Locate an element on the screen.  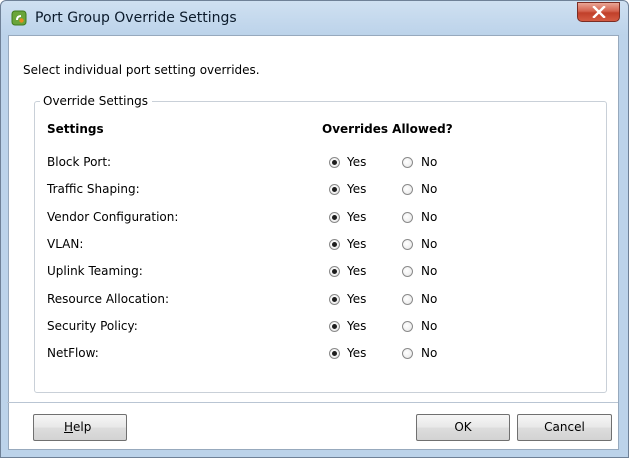
setting-label: Traffic Shaping: is located at coordinates (93, 189).